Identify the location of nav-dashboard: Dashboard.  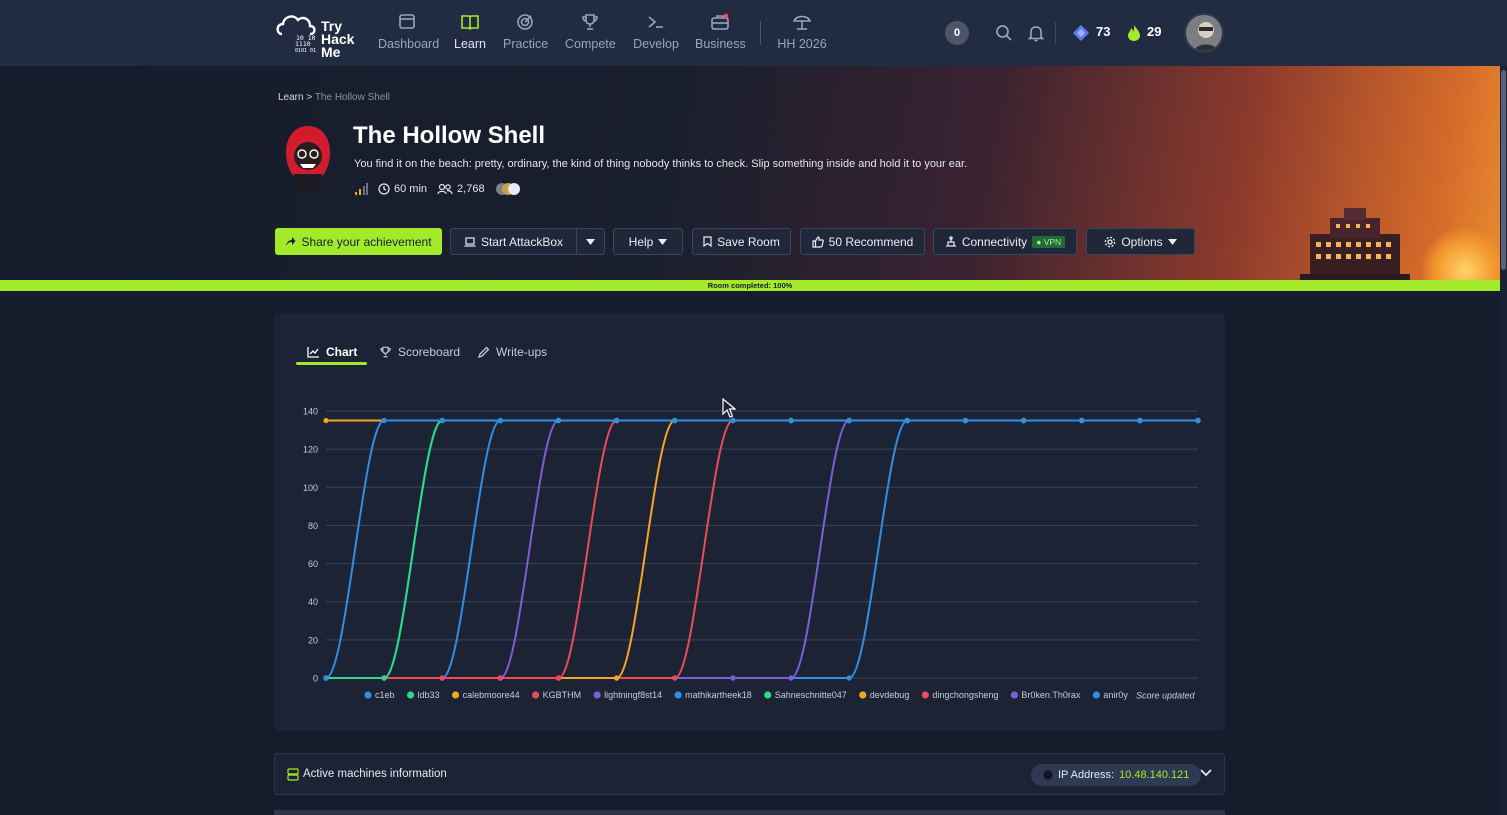
(409, 33).